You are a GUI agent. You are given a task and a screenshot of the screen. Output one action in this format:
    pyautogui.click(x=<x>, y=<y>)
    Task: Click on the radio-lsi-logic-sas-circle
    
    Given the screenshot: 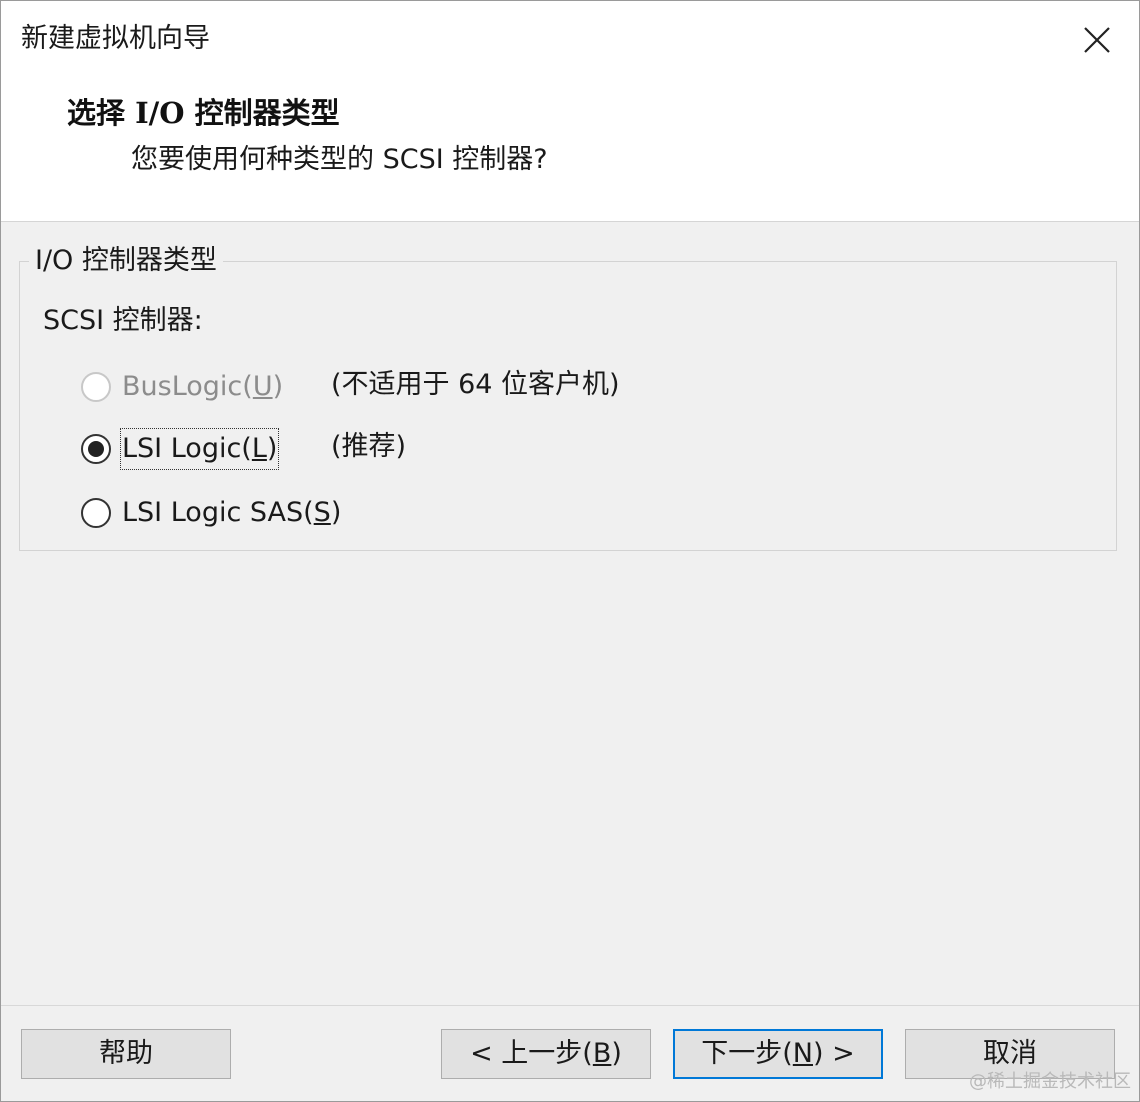 What is the action you would take?
    pyautogui.click(x=96, y=513)
    